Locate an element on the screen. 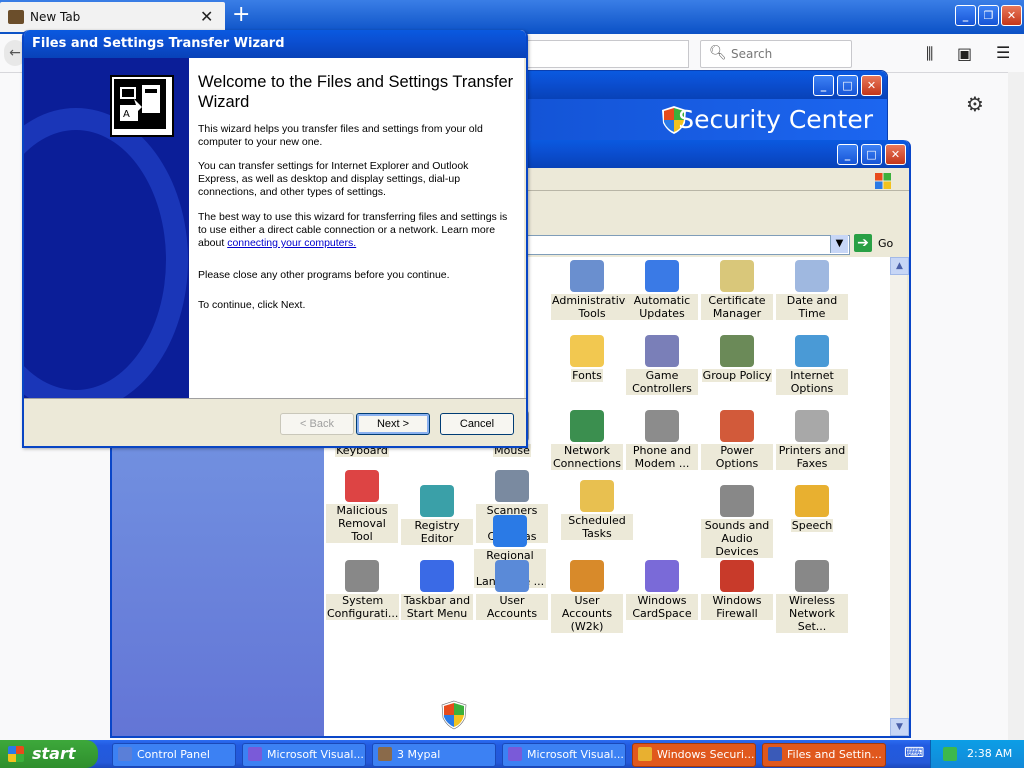 The width and height of the screenshot is (1024, 768). scroll-up-icon: ▲ is located at coordinates (899, 266).